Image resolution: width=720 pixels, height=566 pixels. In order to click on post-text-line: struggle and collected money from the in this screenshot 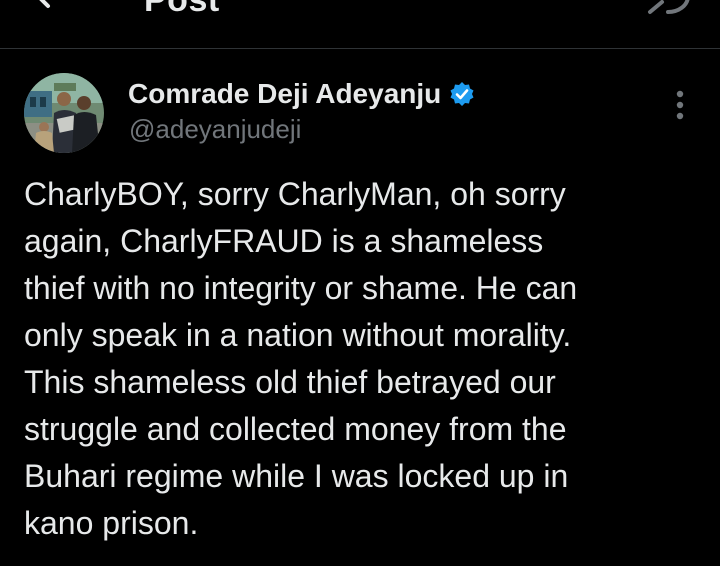, I will do `click(295, 429)`.